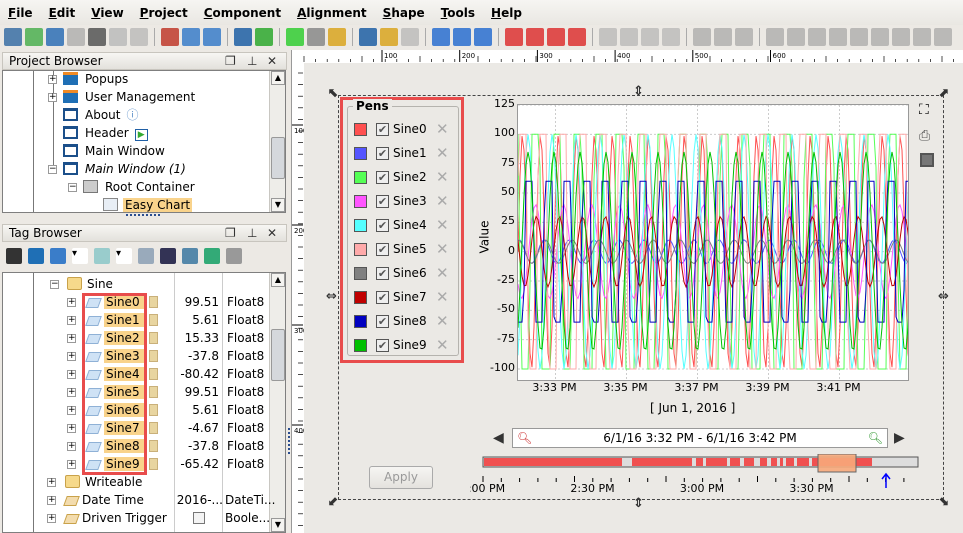 The height and width of the screenshot is (533, 963). What do you see at coordinates (118, 37) in the screenshot?
I see `copy-icon` at bounding box center [118, 37].